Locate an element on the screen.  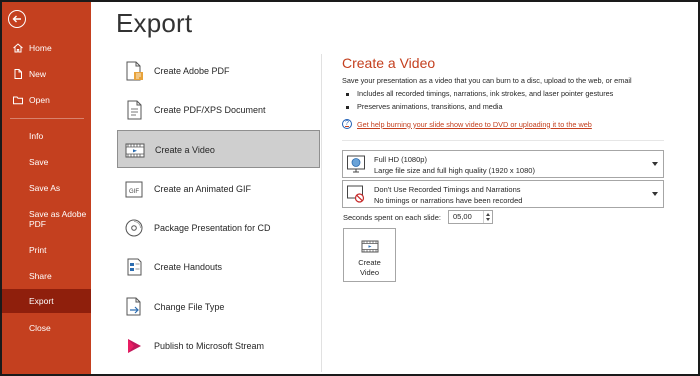
create-video-label-line1: Create is located at coordinates (369, 262).